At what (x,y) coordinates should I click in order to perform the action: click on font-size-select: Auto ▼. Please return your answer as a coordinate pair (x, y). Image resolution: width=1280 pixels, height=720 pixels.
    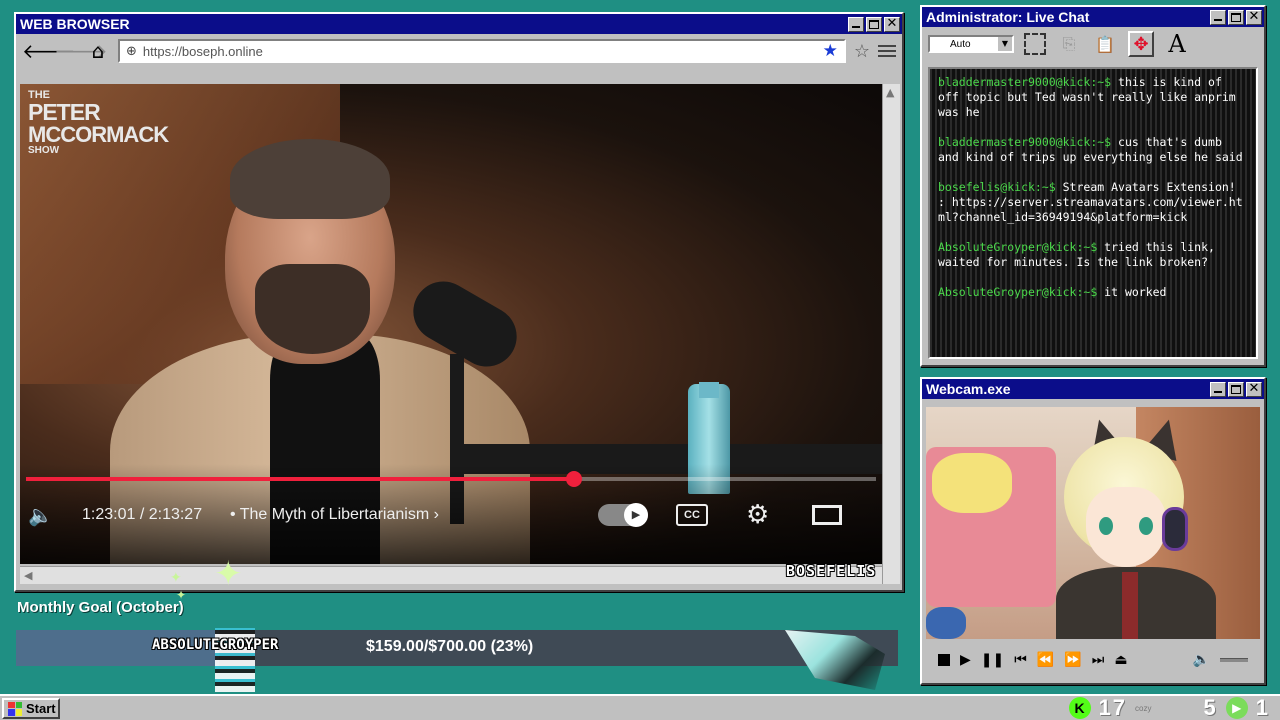
    Looking at the image, I should click on (971, 44).